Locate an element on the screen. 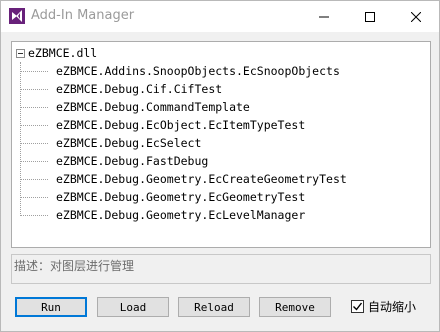 The width and height of the screenshot is (440, 332). tree-item-label: eZBMCE.Debug.Geometry.EcGeometryTest is located at coordinates (181, 197).